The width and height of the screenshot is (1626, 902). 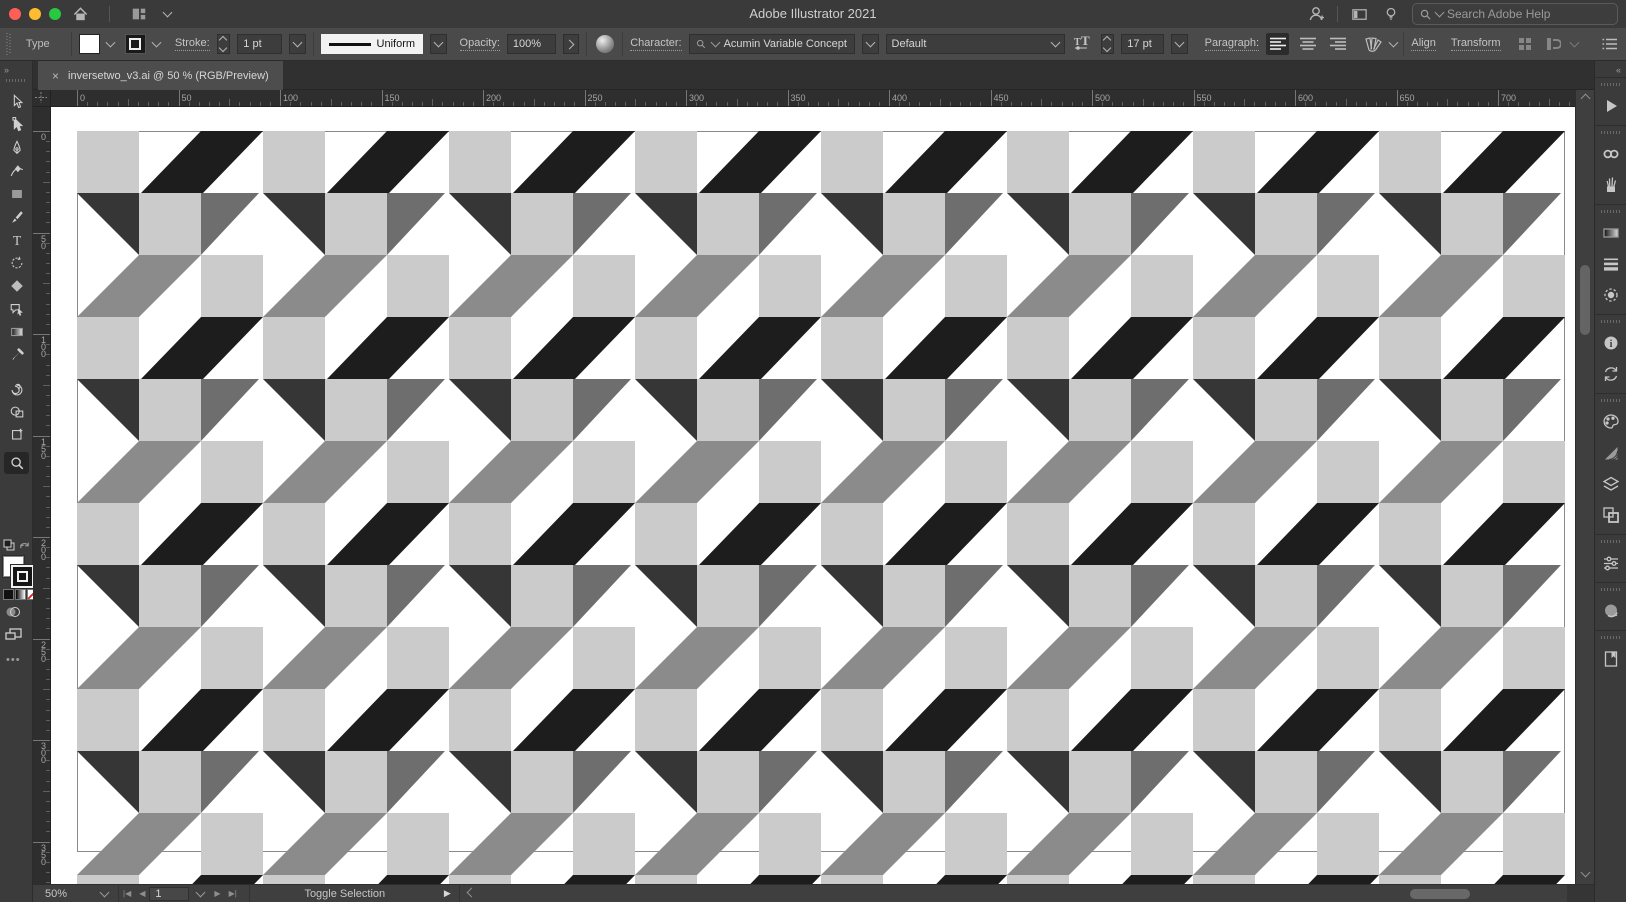 I want to click on vertical-scroll-thumb, so click(x=1585, y=300).